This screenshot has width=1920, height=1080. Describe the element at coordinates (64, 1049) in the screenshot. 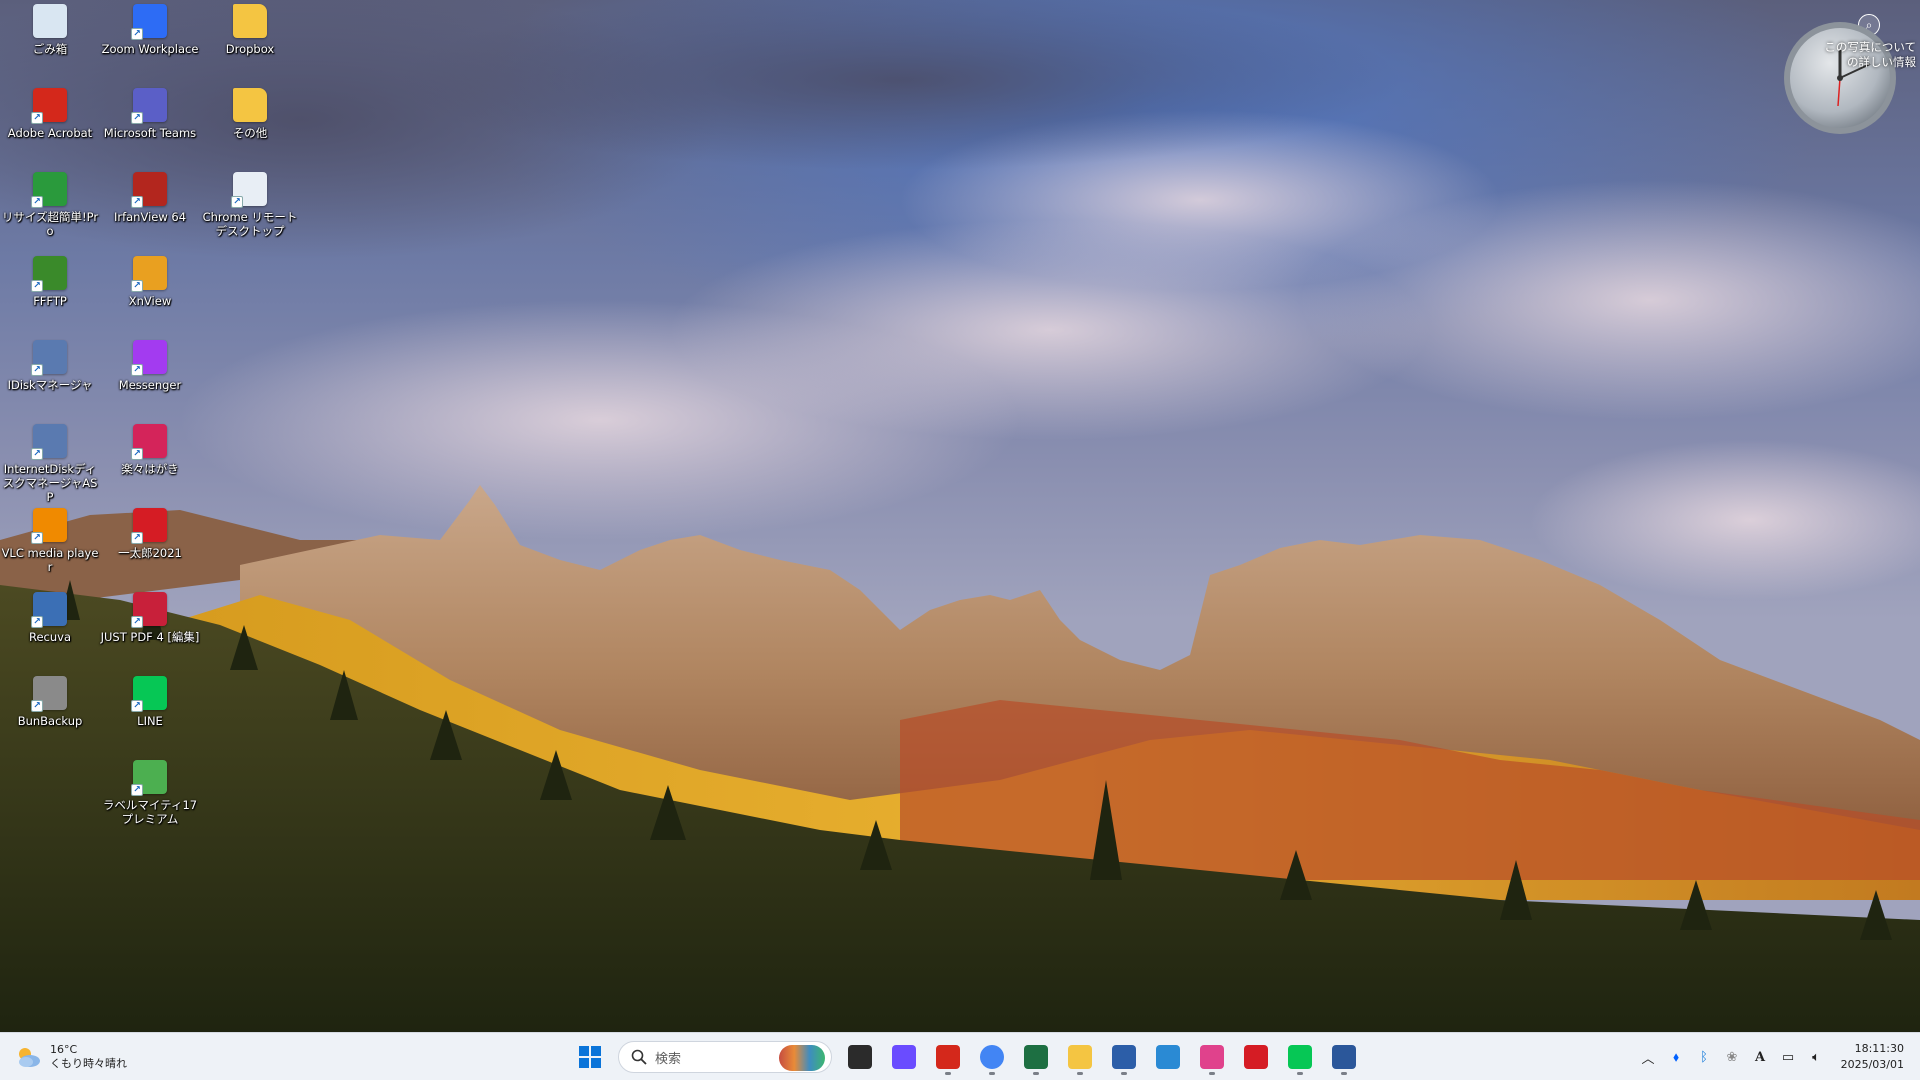

I see `weather-temperature: 16°C` at that location.